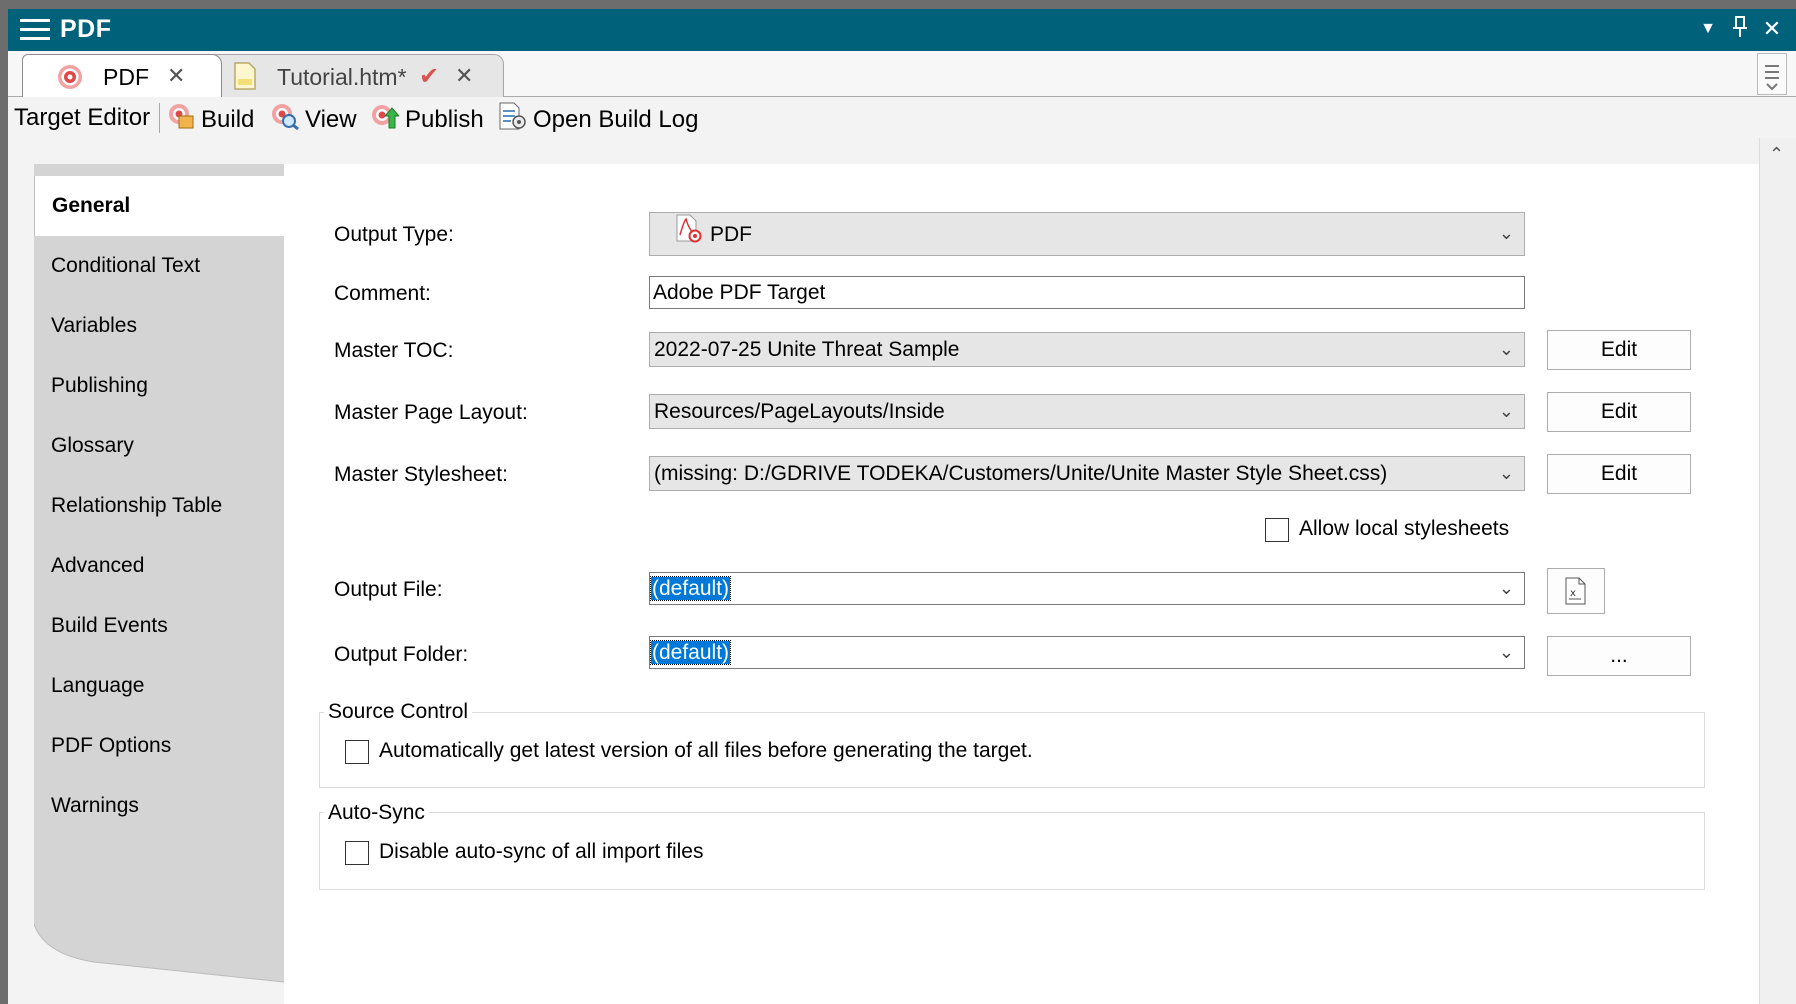  Describe the element at coordinates (126, 77) in the screenshot. I see `tab-pdf-label: PDF` at that location.